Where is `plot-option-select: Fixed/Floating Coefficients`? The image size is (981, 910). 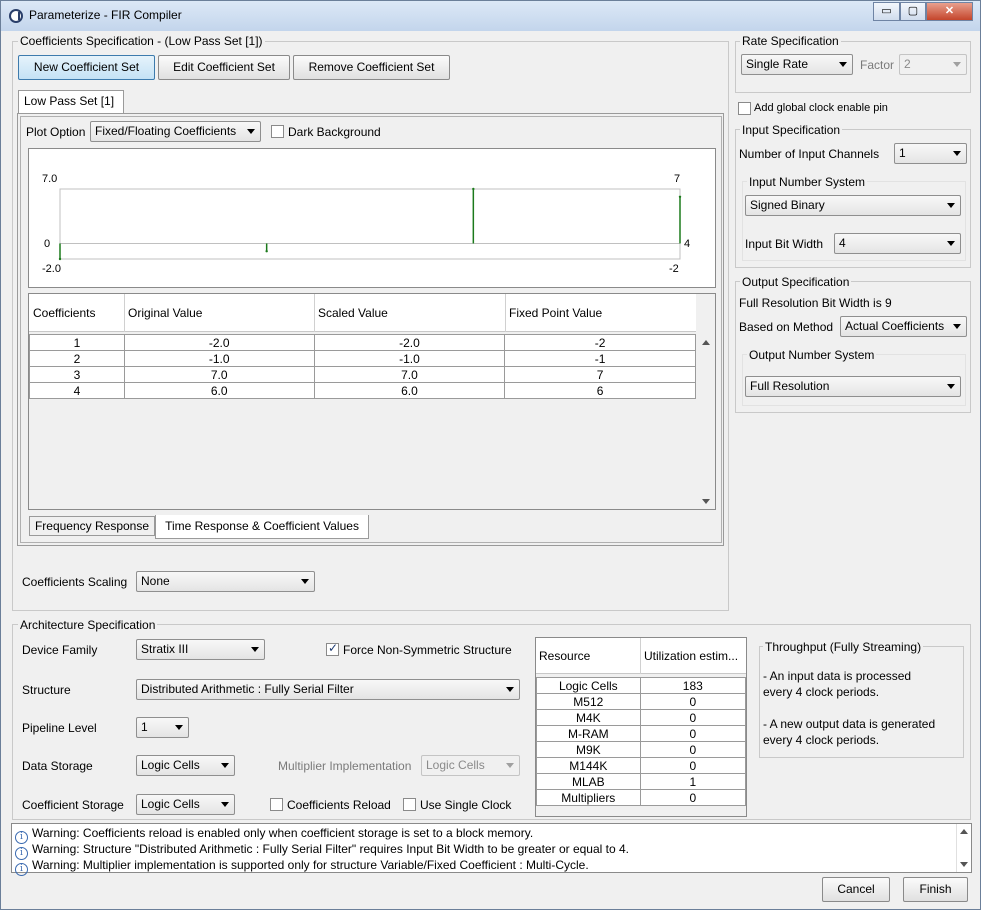 plot-option-select: Fixed/Floating Coefficients is located at coordinates (175, 131).